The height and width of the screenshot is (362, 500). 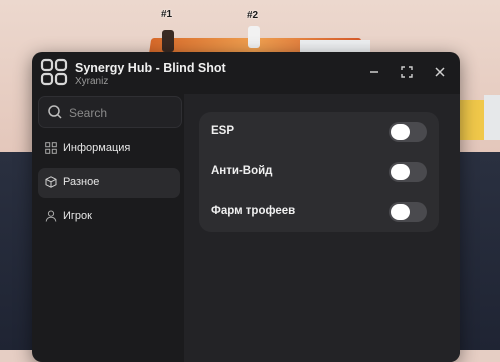 I want to click on maximize-icon, so click(x=407, y=72).